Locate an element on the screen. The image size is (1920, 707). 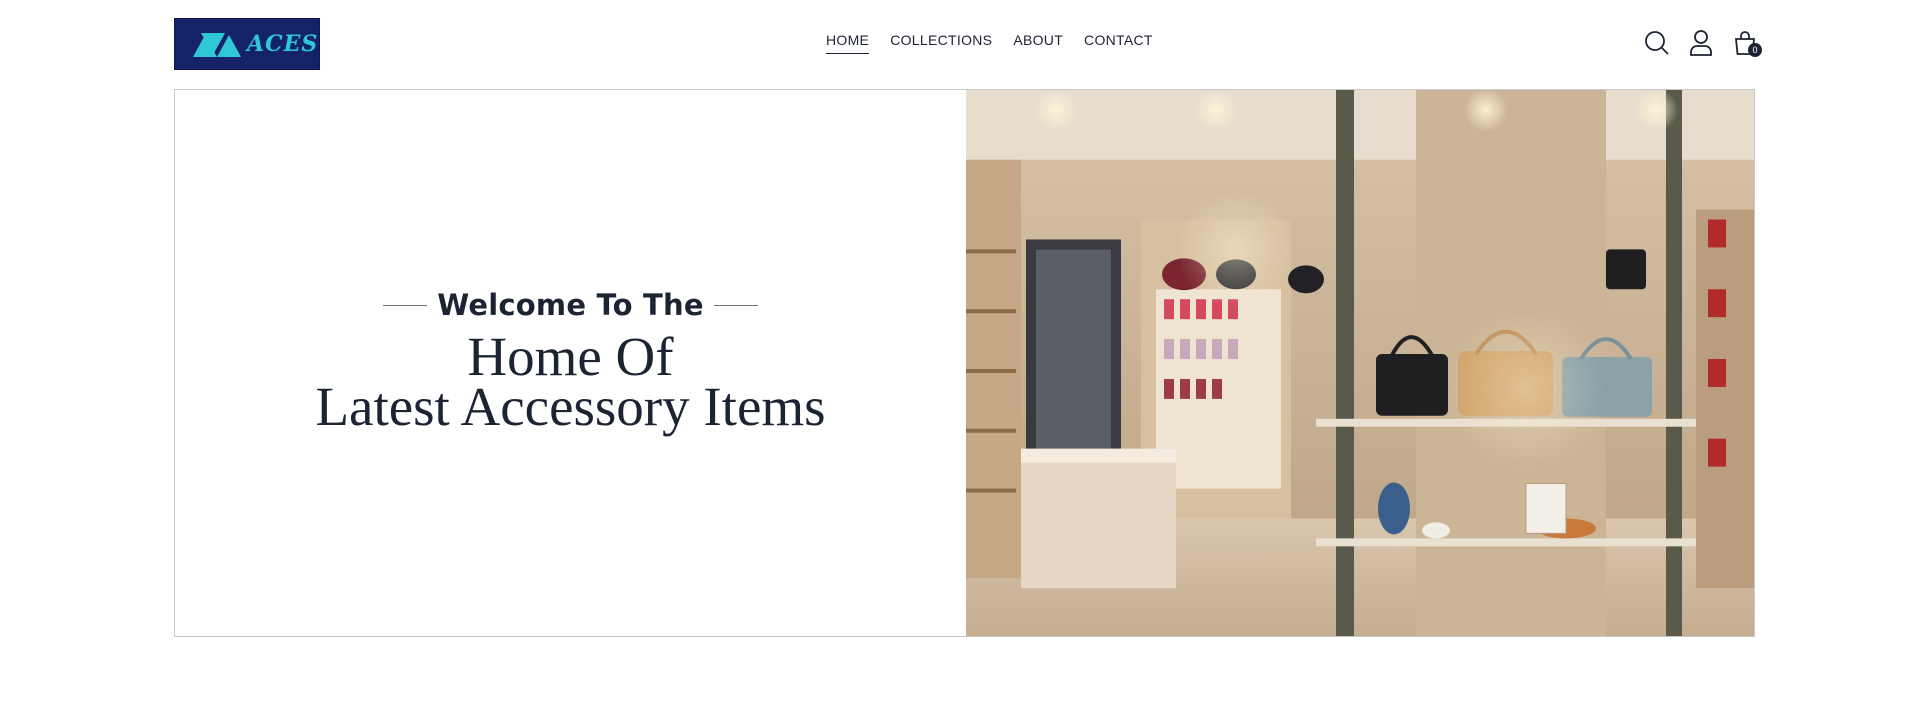
hero-heading: Home Of Latest Accessory Items is located at coordinates (570, 381).